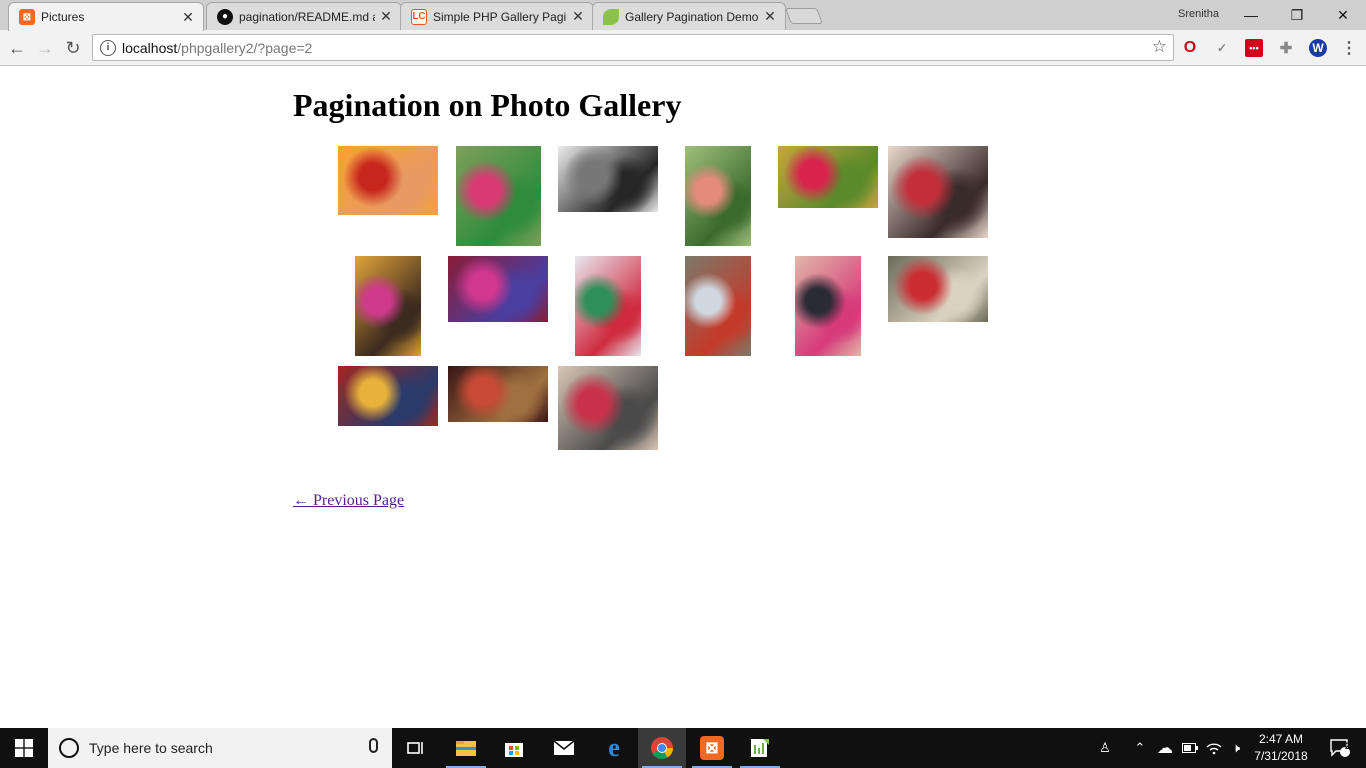 The height and width of the screenshot is (768, 1366). I want to click on tab-gallery-pagination-demo: Gallery Pagination Demo ✕, so click(689, 16).